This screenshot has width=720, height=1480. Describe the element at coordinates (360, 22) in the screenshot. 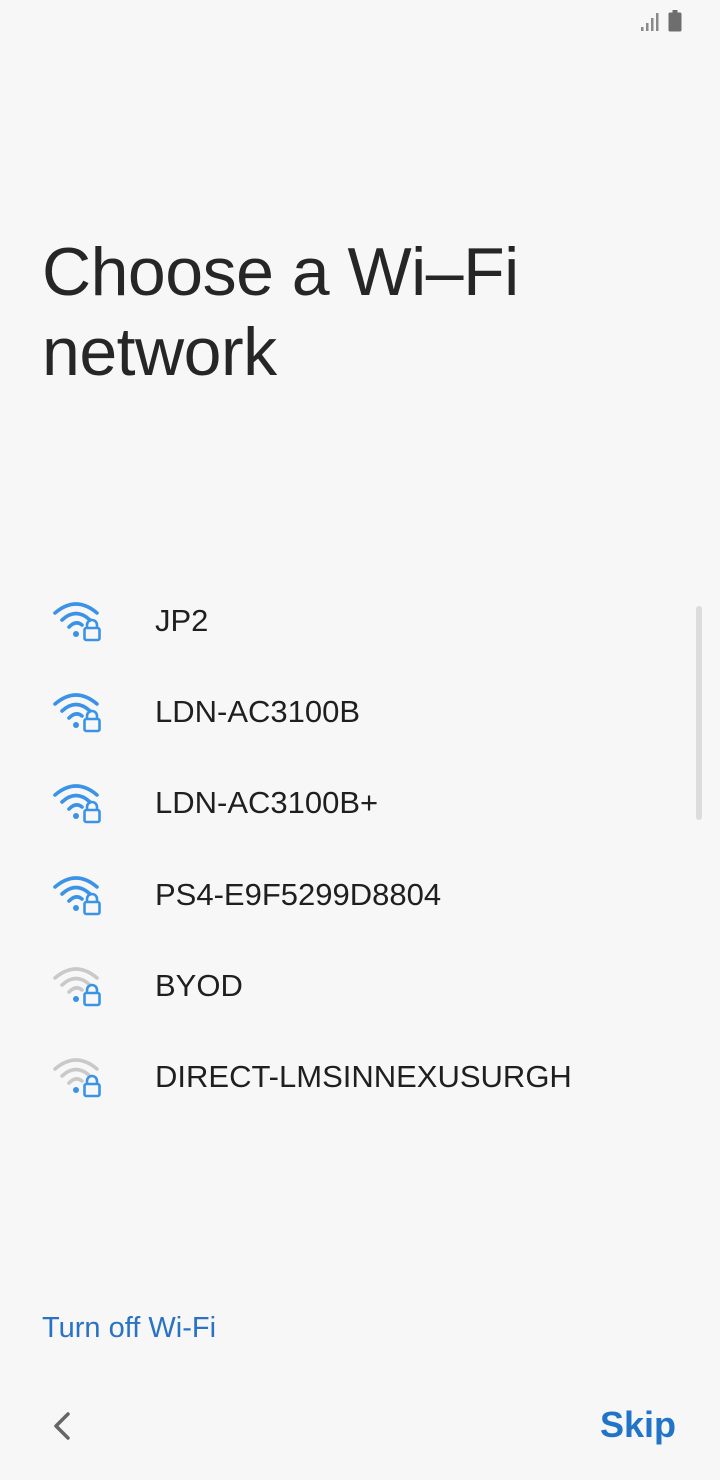

I see `status-bar` at that location.